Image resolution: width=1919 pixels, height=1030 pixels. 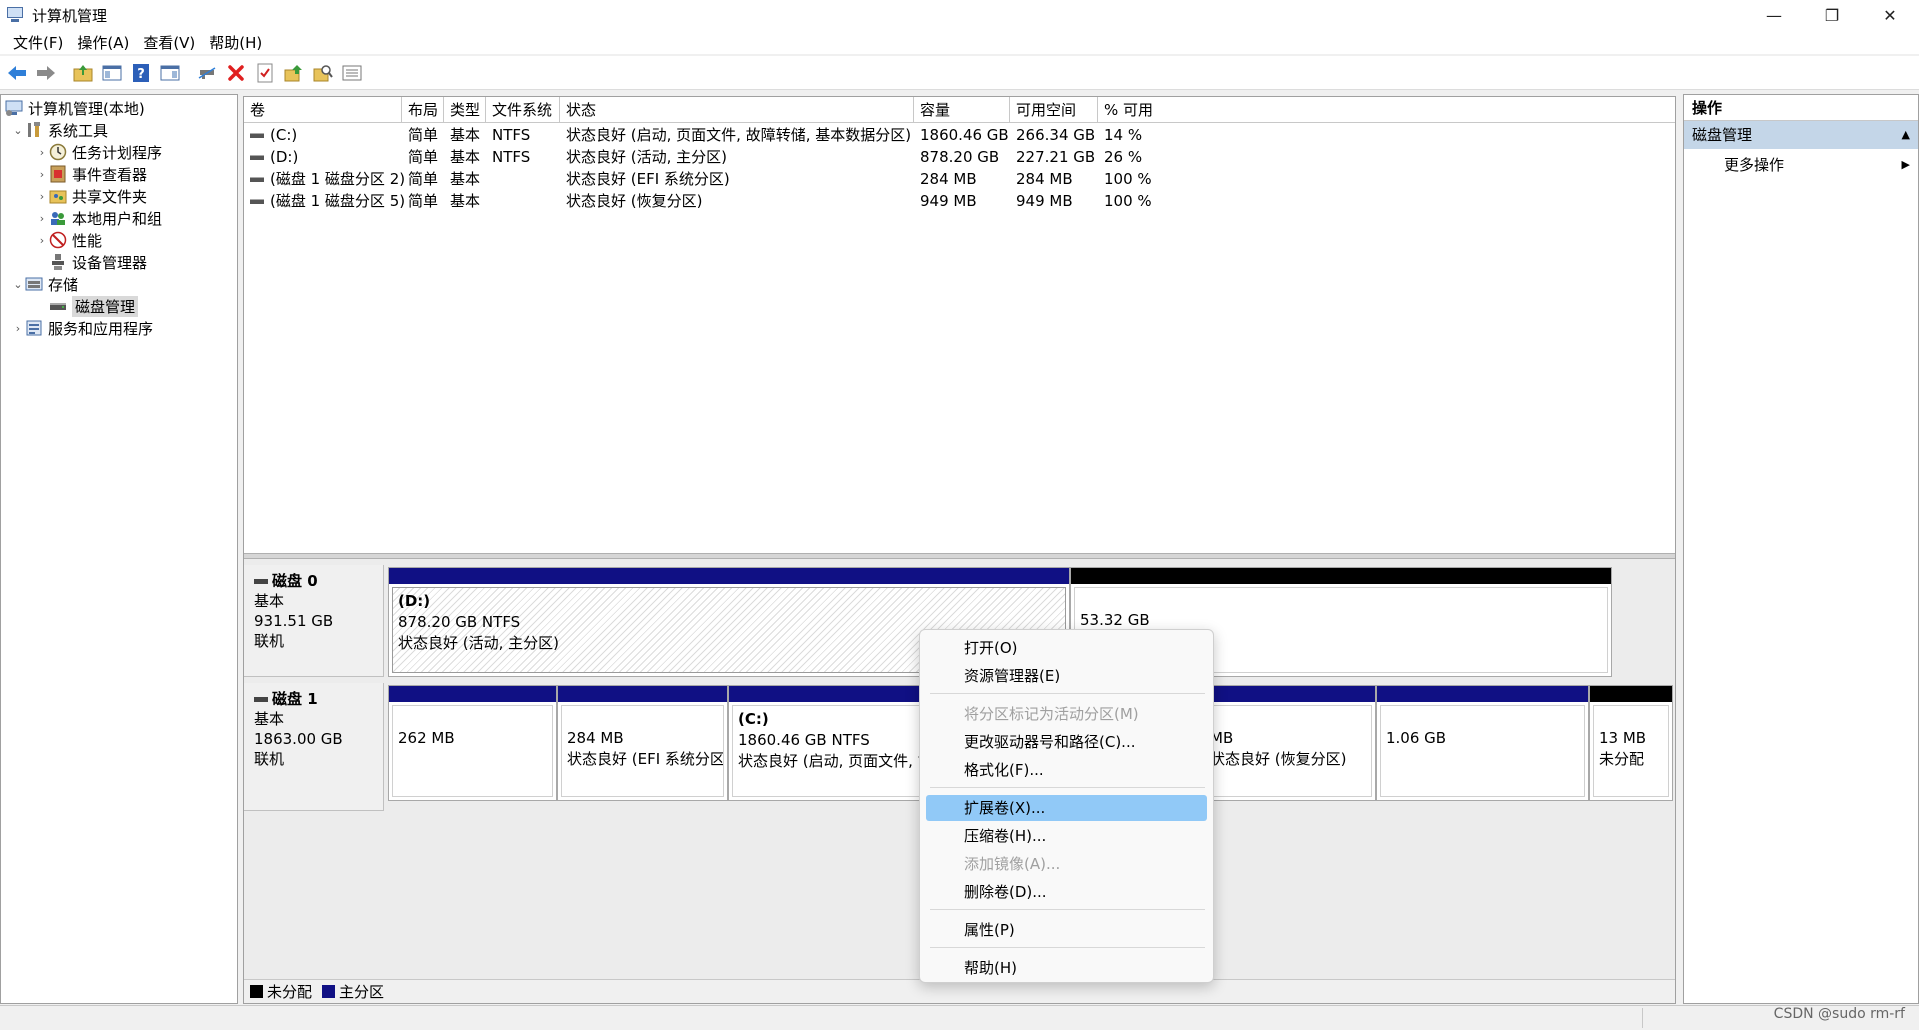 I want to click on partition-disk-1-1: 262 MB, so click(x=472, y=743).